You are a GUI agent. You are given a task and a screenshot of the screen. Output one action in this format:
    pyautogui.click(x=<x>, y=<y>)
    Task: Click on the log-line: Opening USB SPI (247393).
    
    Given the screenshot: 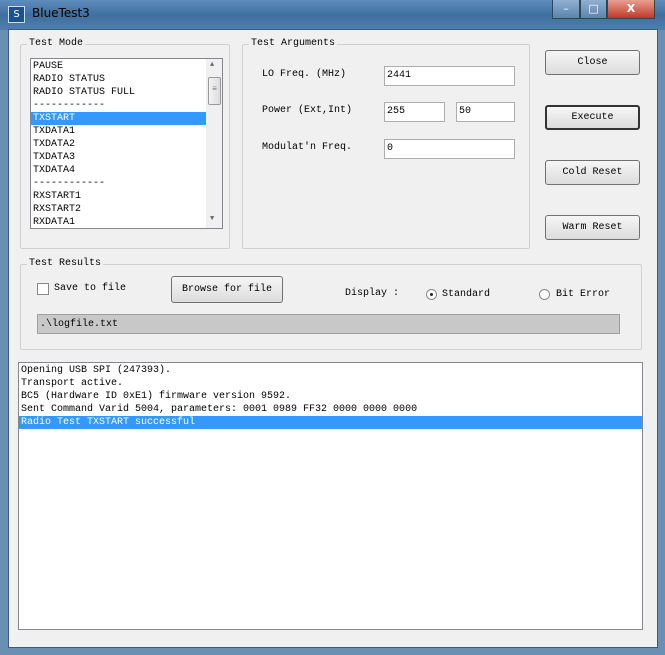 What is the action you would take?
    pyautogui.click(x=96, y=370)
    